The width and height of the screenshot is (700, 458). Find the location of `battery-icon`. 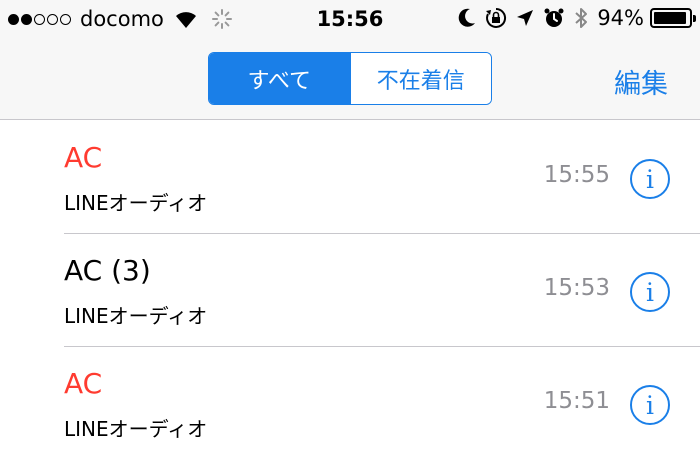

battery-icon is located at coordinates (673, 18).